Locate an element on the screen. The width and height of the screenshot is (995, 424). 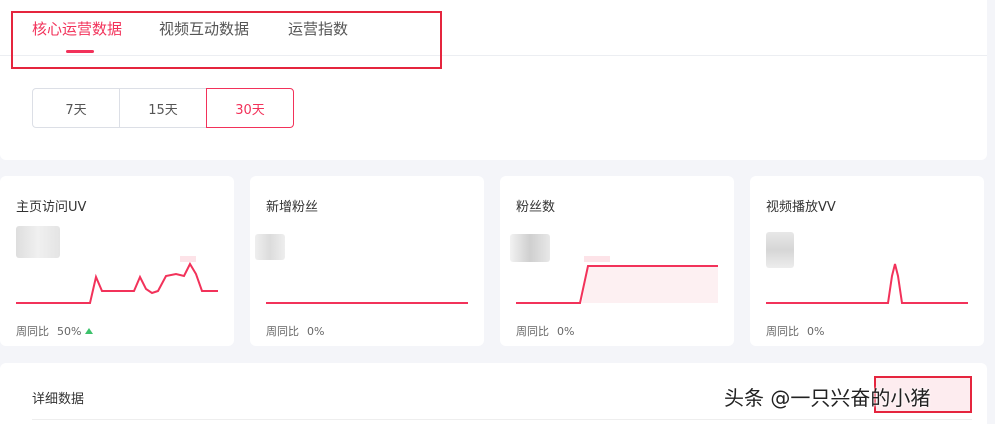
week-comparison: 周同比 50% is located at coordinates (55, 331).